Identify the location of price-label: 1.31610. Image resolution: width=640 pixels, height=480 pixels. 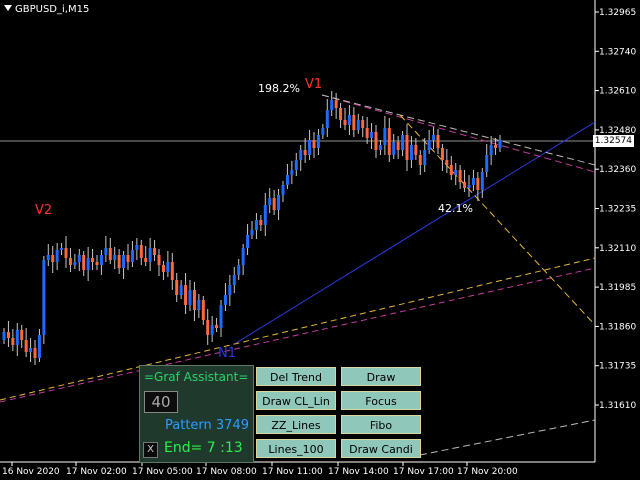
(617, 406).